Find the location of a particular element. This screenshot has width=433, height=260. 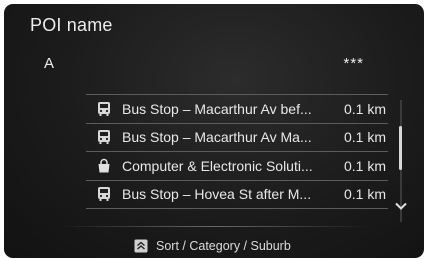

poi-result-row: Bus Stop – Hovea St after M... 0.1 km is located at coordinates (237, 194).